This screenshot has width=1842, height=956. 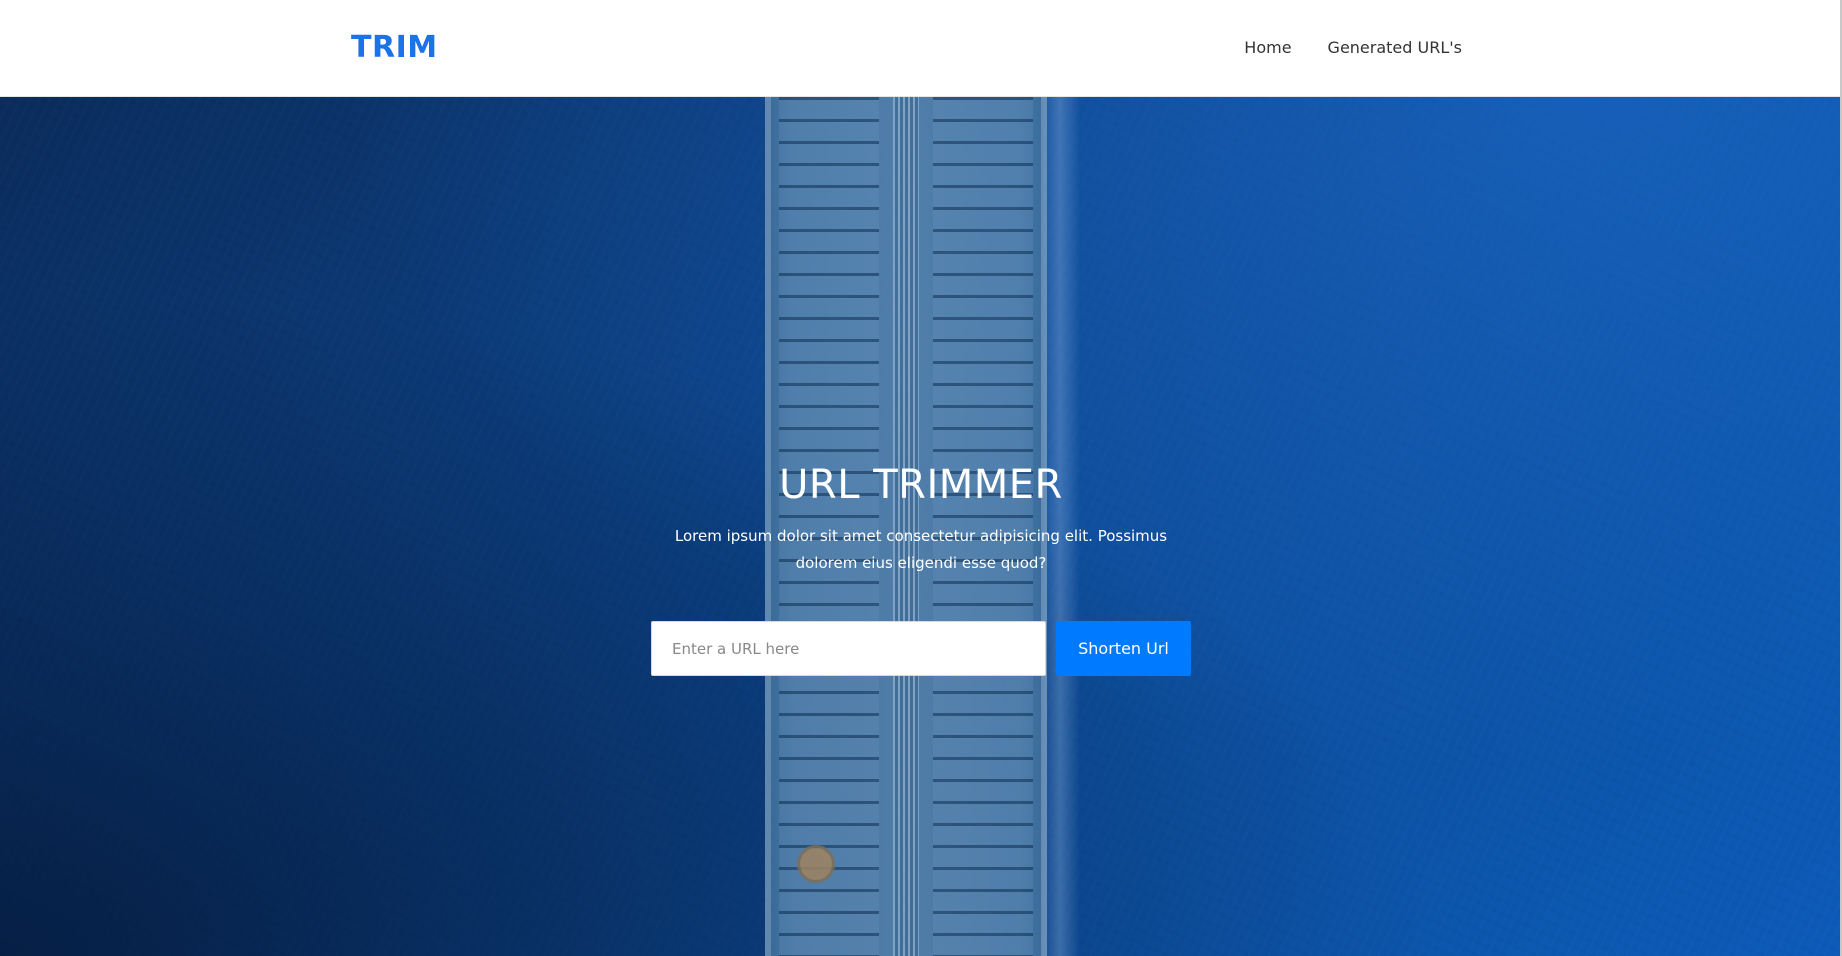 What do you see at coordinates (1395, 48) in the screenshot?
I see `nav-link-generated-urls: Generated URL's` at bounding box center [1395, 48].